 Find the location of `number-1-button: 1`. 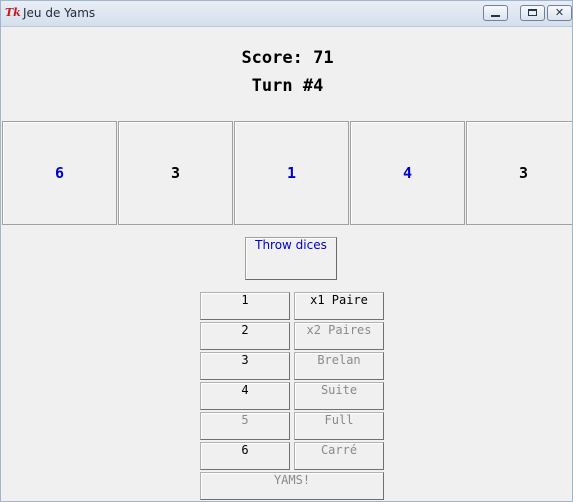

number-1-button: 1 is located at coordinates (245, 306).